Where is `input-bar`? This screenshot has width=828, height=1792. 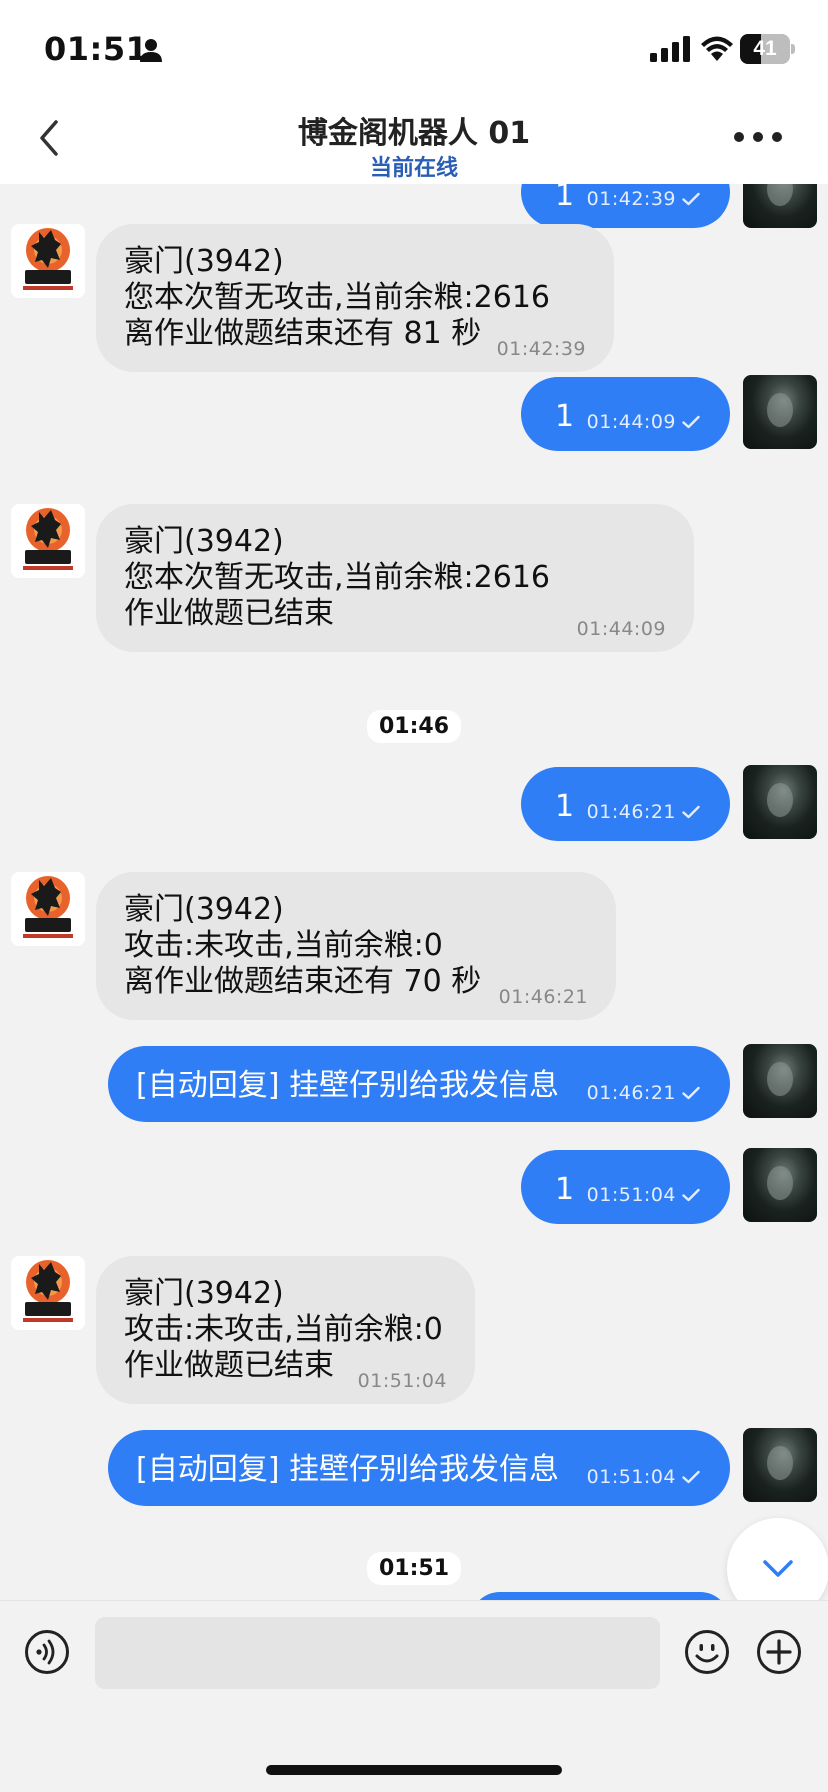 input-bar is located at coordinates (414, 1696).